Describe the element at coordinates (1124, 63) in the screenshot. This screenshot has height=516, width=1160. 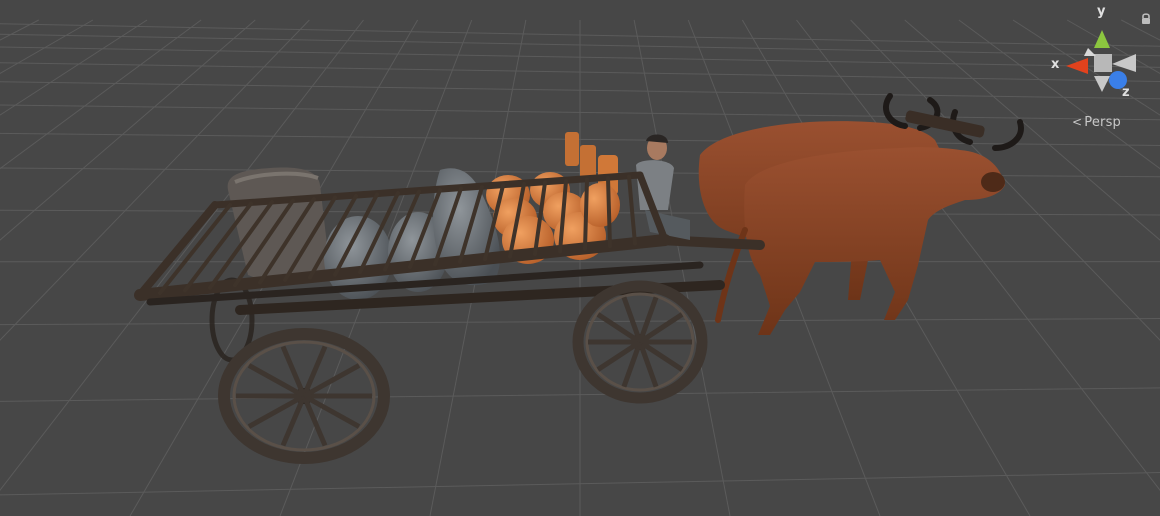
I see `gizmo-negx-cone` at that location.